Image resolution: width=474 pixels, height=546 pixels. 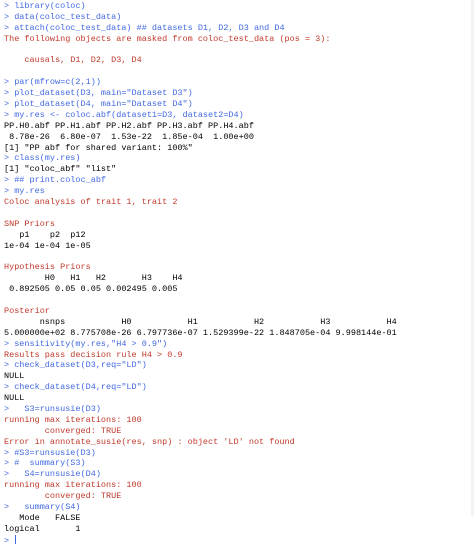 I want to click on console-command-line: > check_dataset(D3,req="LD"), so click(x=75, y=365).